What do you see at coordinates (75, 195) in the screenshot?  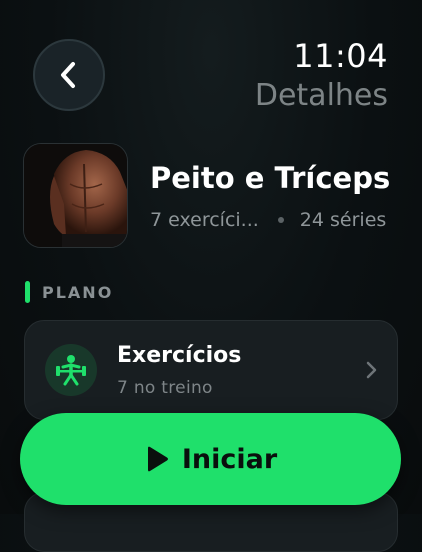 I see `workout-thumbnail` at bounding box center [75, 195].